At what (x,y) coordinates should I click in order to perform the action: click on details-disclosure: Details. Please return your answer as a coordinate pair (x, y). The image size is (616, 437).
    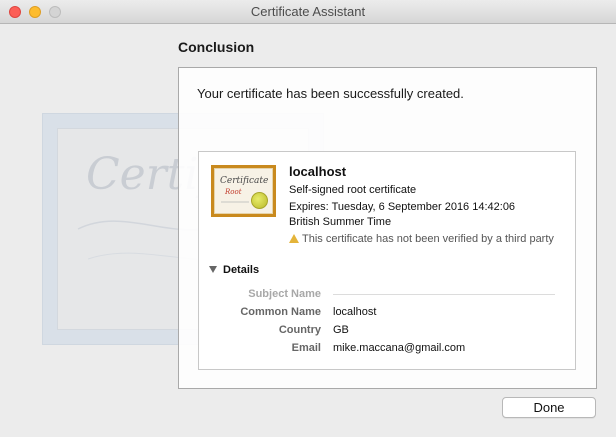
    Looking at the image, I should click on (234, 270).